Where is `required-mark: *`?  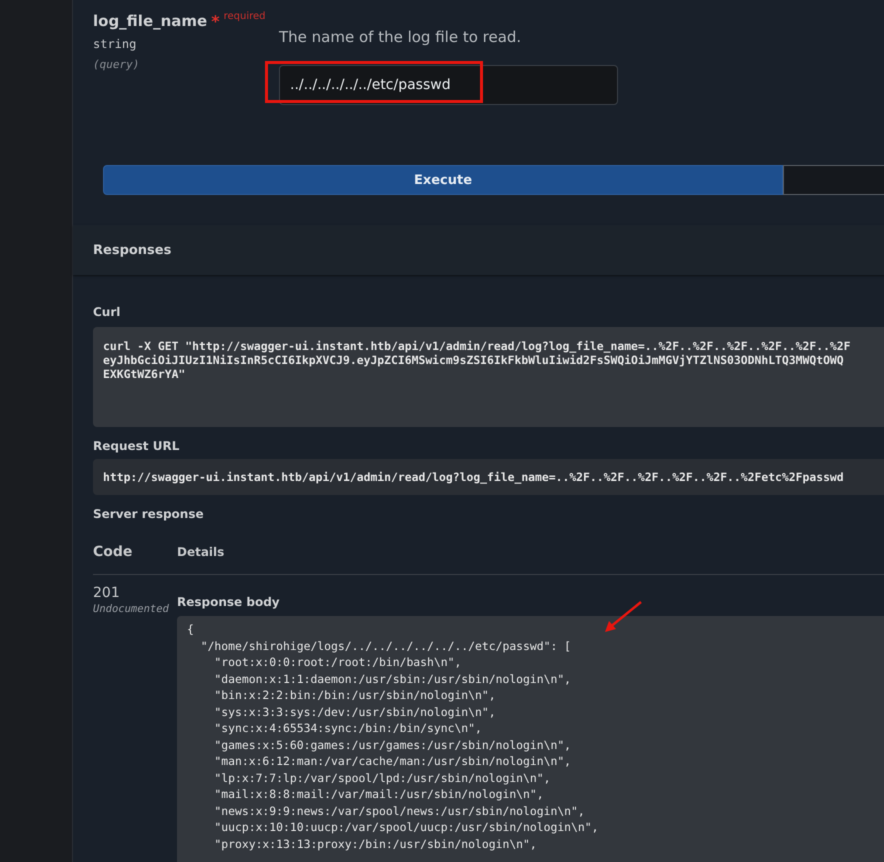 required-mark: * is located at coordinates (215, 21).